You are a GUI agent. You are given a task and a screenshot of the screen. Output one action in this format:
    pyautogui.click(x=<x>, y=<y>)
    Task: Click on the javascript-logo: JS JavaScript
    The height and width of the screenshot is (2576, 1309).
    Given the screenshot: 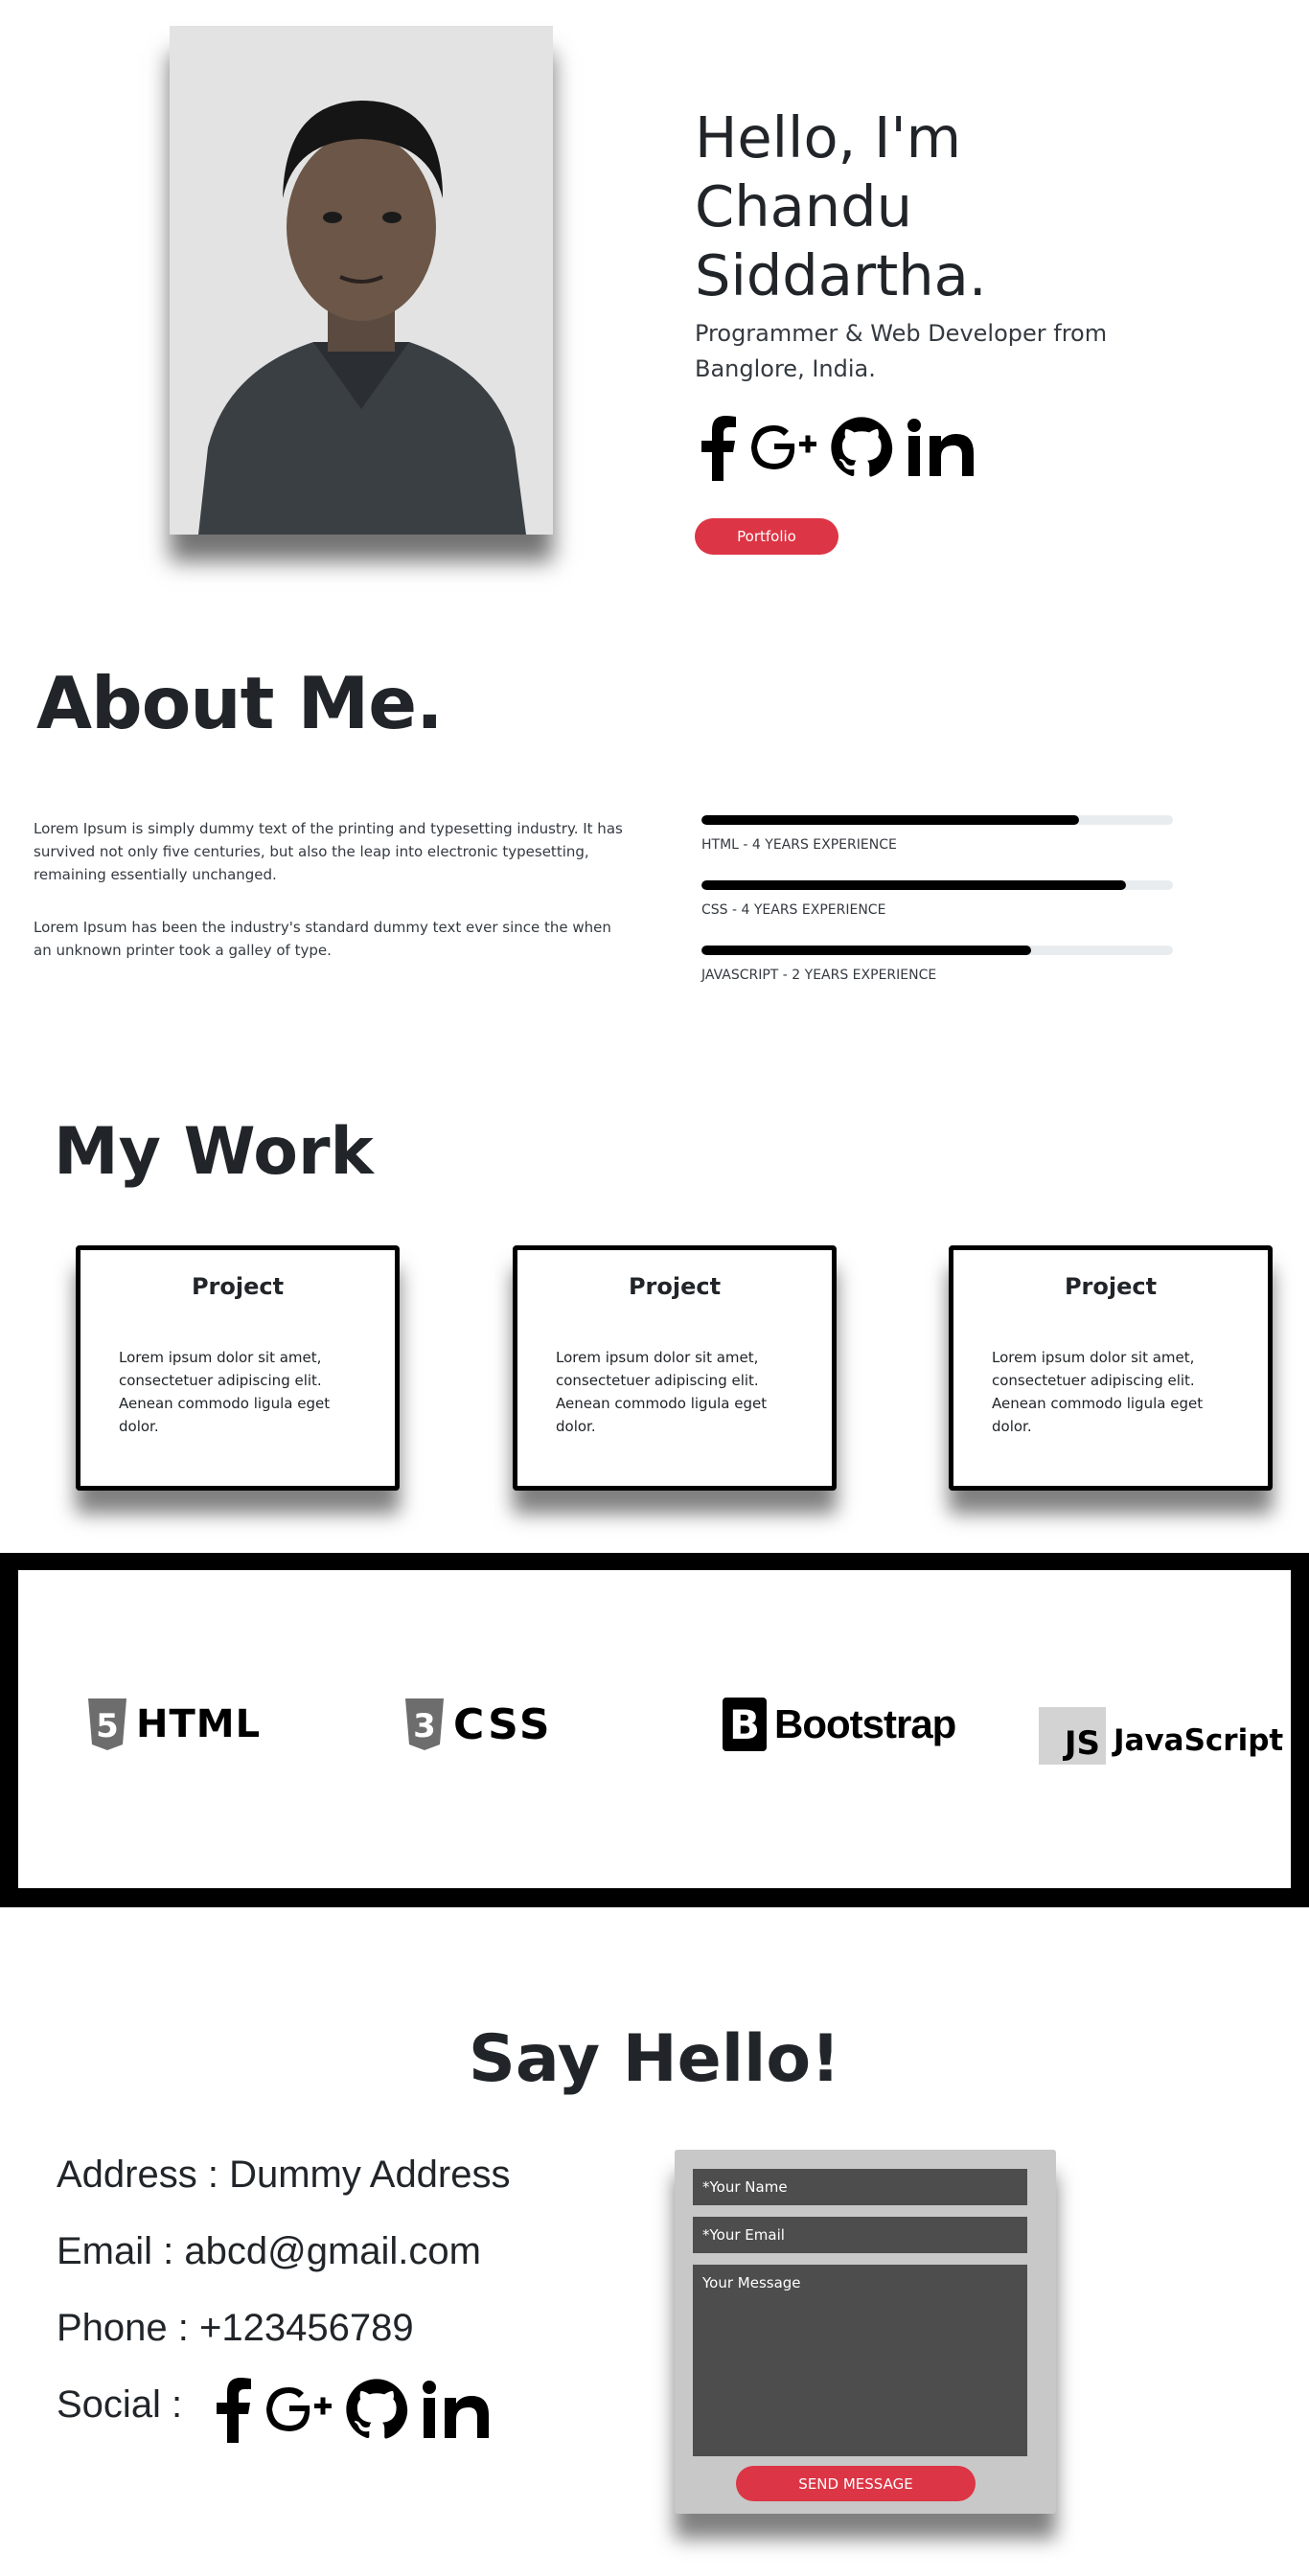 What is the action you would take?
    pyautogui.click(x=1161, y=1736)
    